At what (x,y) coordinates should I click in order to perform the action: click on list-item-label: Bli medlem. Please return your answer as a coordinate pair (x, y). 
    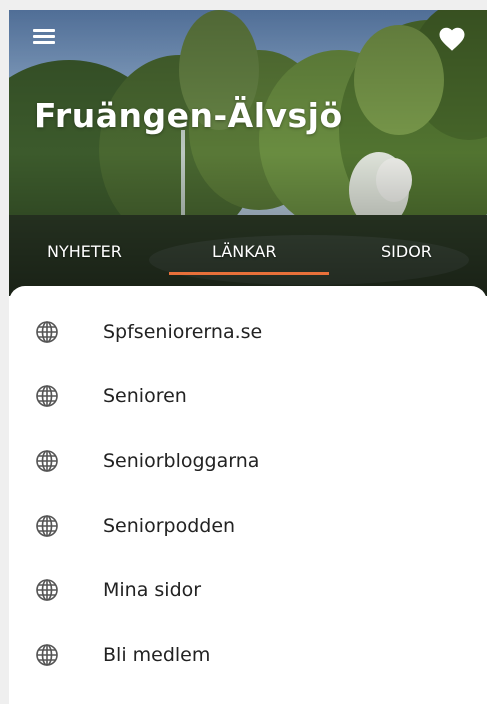
    Looking at the image, I should click on (157, 655).